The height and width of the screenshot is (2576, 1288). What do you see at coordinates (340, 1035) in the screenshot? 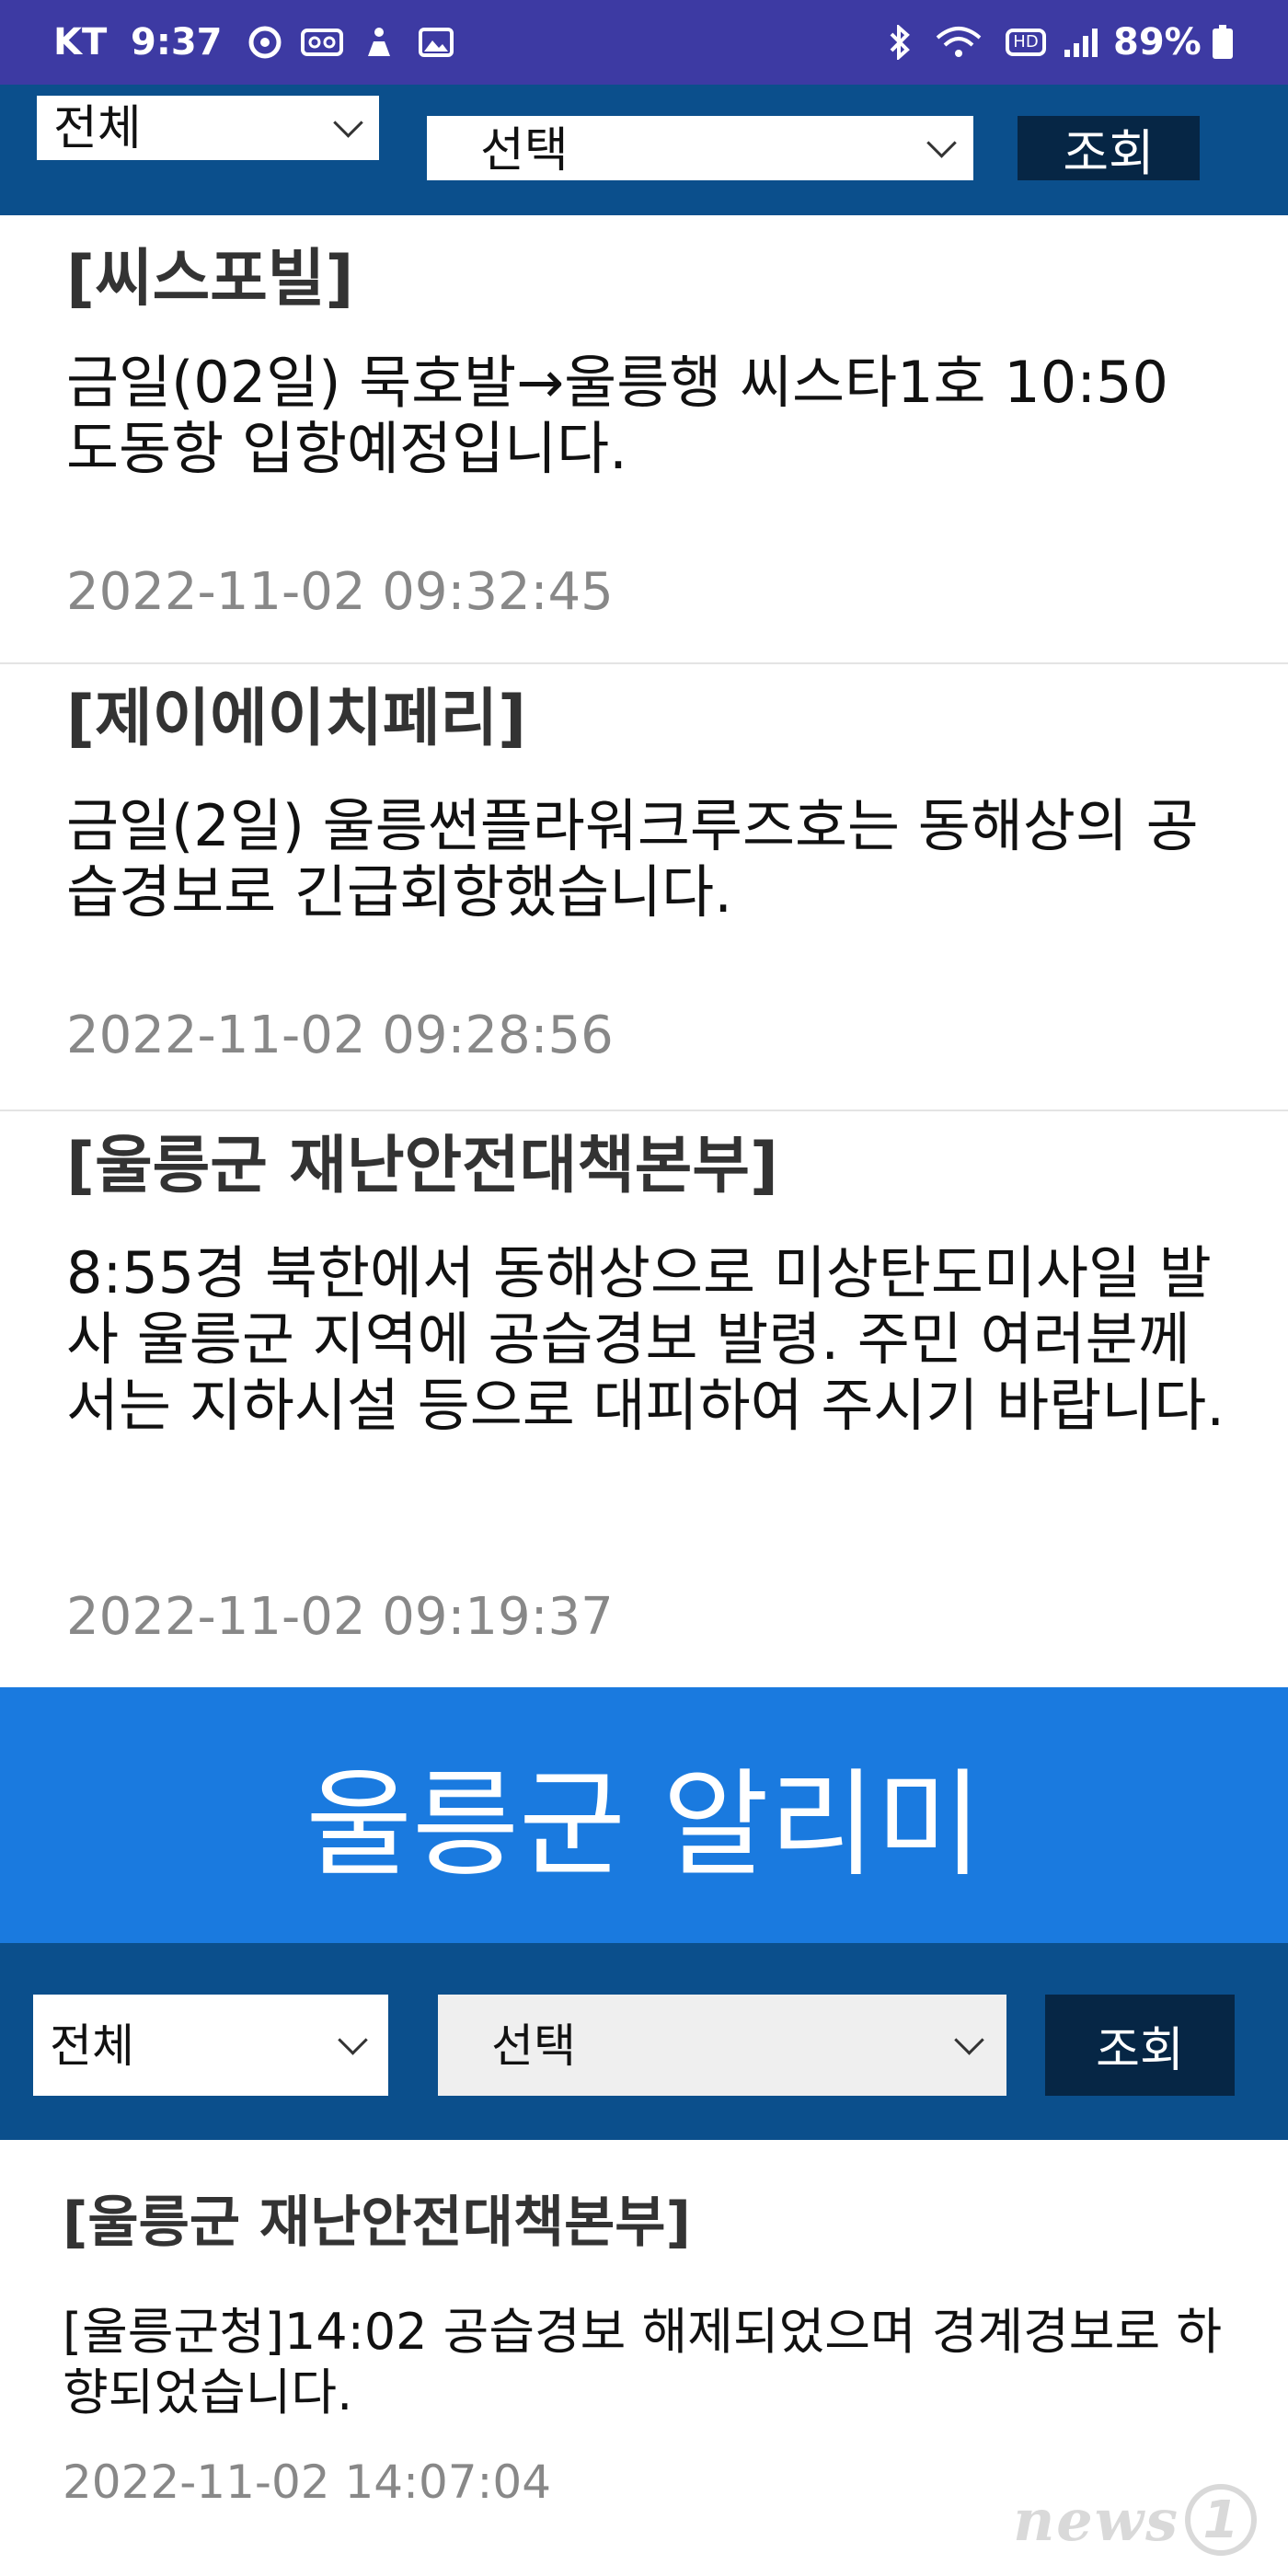
I see `notice-timestamp: 2022-11-02 09:28:56` at bounding box center [340, 1035].